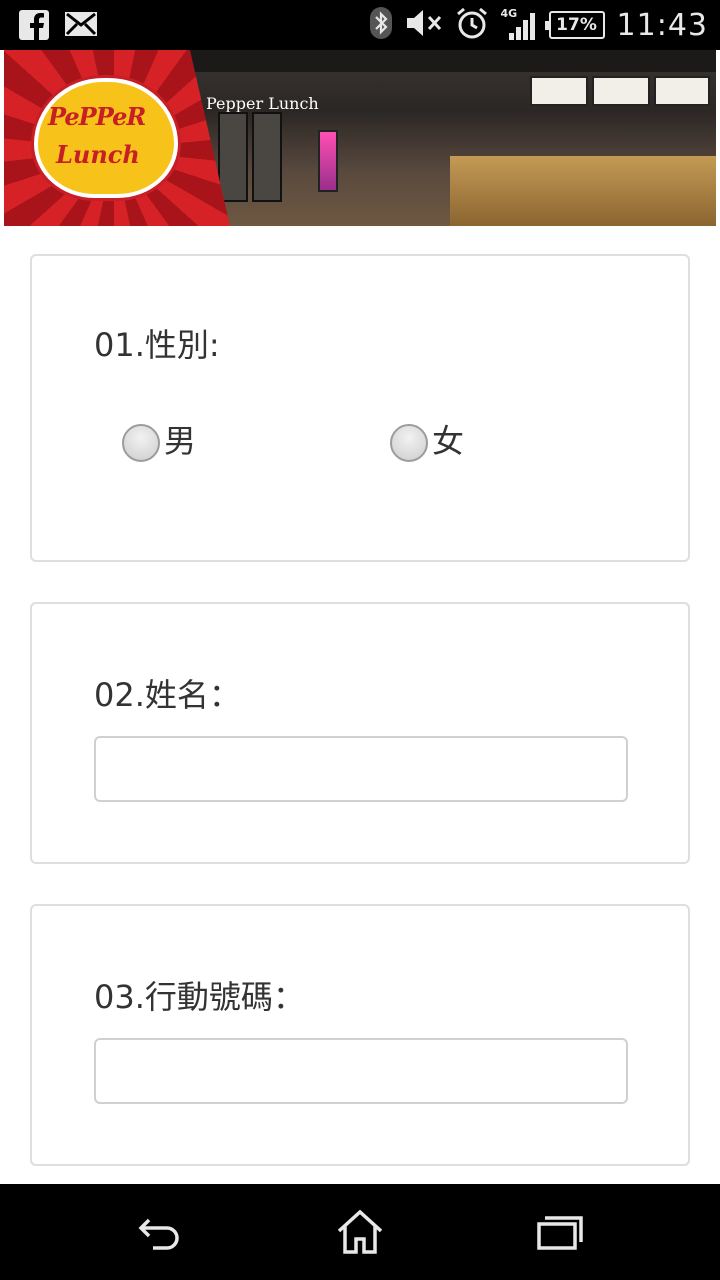 The image size is (720, 1280). I want to click on clock: 11:43, so click(662, 25).